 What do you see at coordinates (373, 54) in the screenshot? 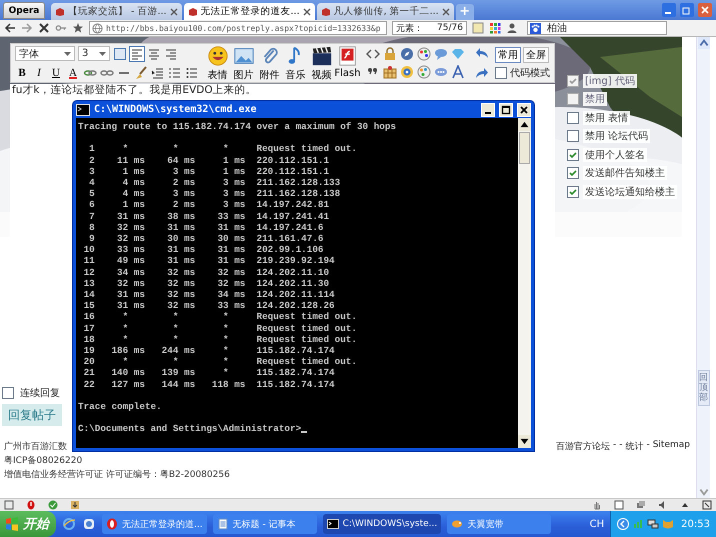
I see `code-icon` at bounding box center [373, 54].